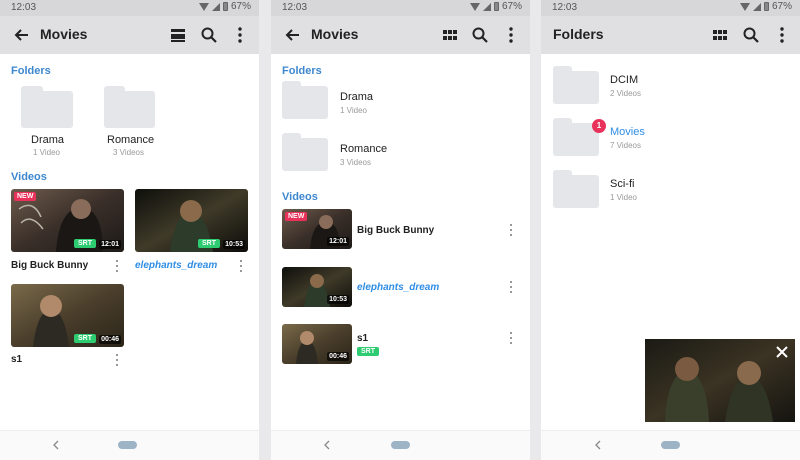 Image resolution: width=800 pixels, height=460 pixels. Describe the element at coordinates (670, 35) in the screenshot. I see `app-bar: Folders` at that location.